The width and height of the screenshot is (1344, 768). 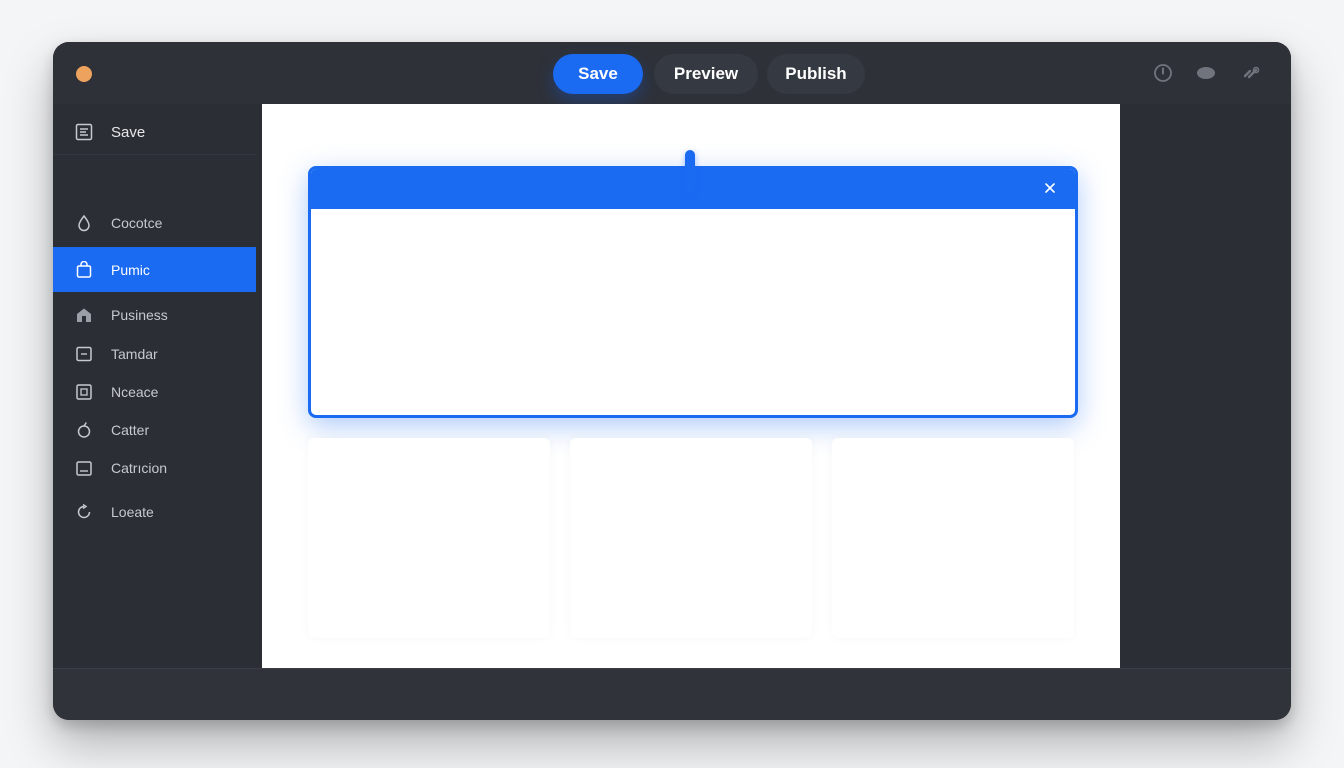 I want to click on frame-icon, so click(x=84, y=392).